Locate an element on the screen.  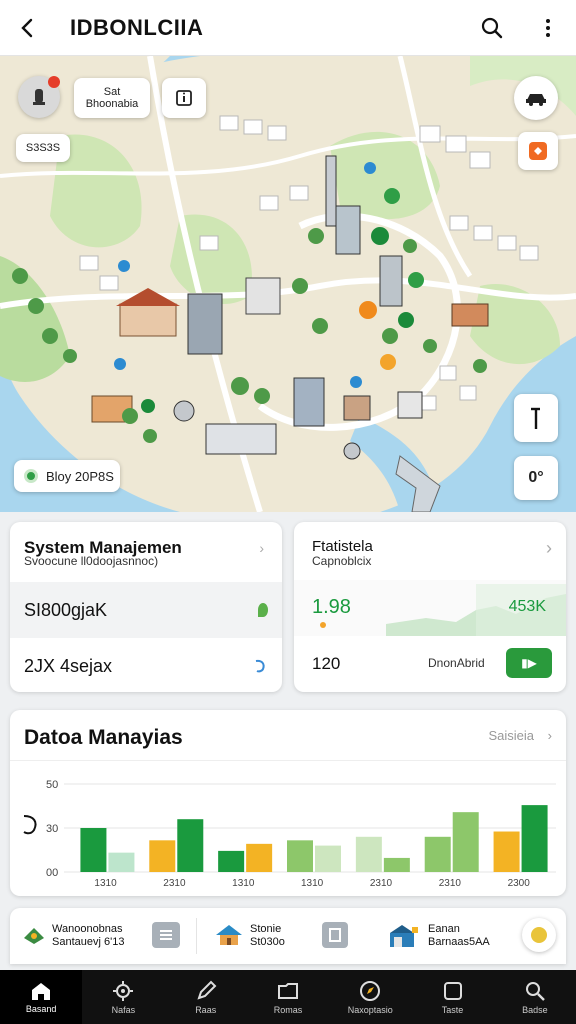
compass-button is located at coordinates (536, 418).